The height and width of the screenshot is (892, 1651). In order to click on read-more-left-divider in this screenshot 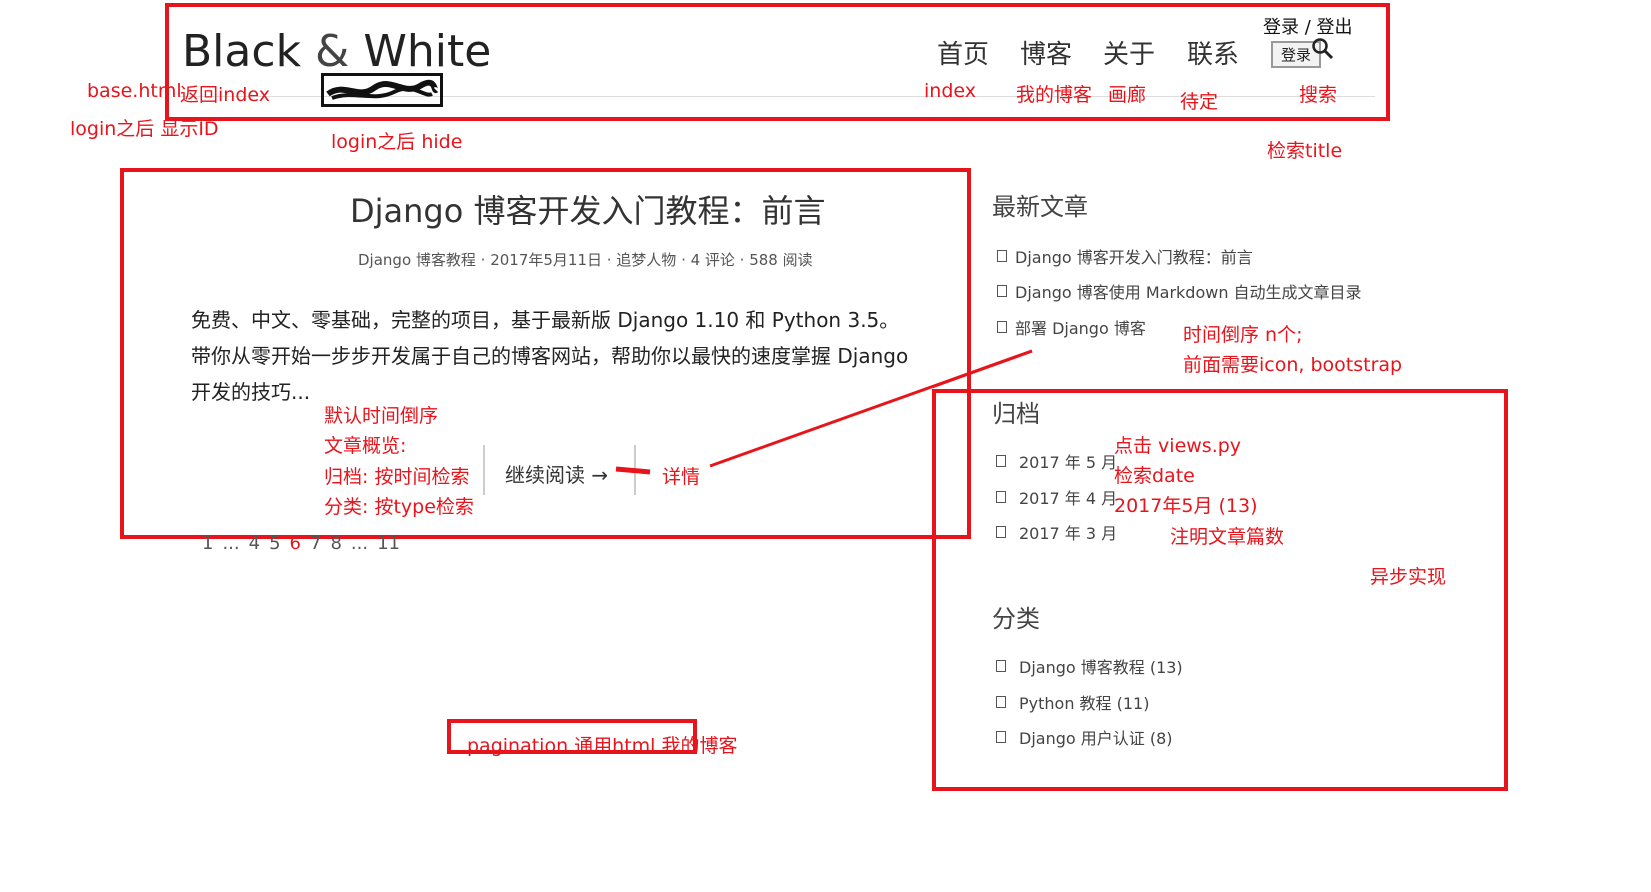, I will do `click(484, 470)`.